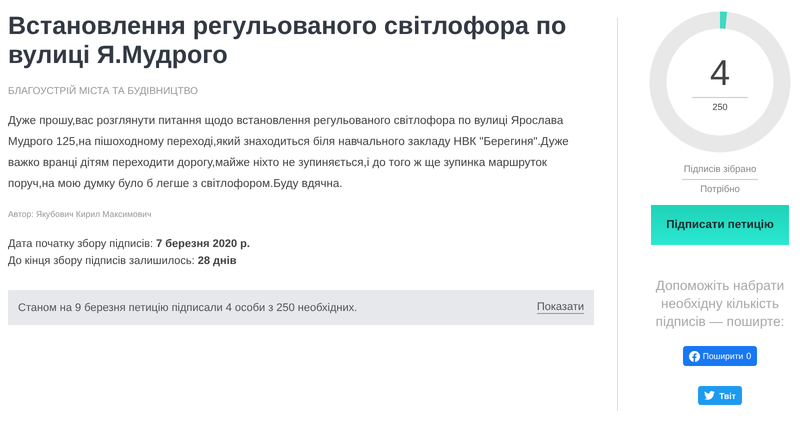 This screenshot has height=433, width=800. I want to click on date-text: Дата початку збору підписів: 7 березня 2020 р., so click(129, 244).